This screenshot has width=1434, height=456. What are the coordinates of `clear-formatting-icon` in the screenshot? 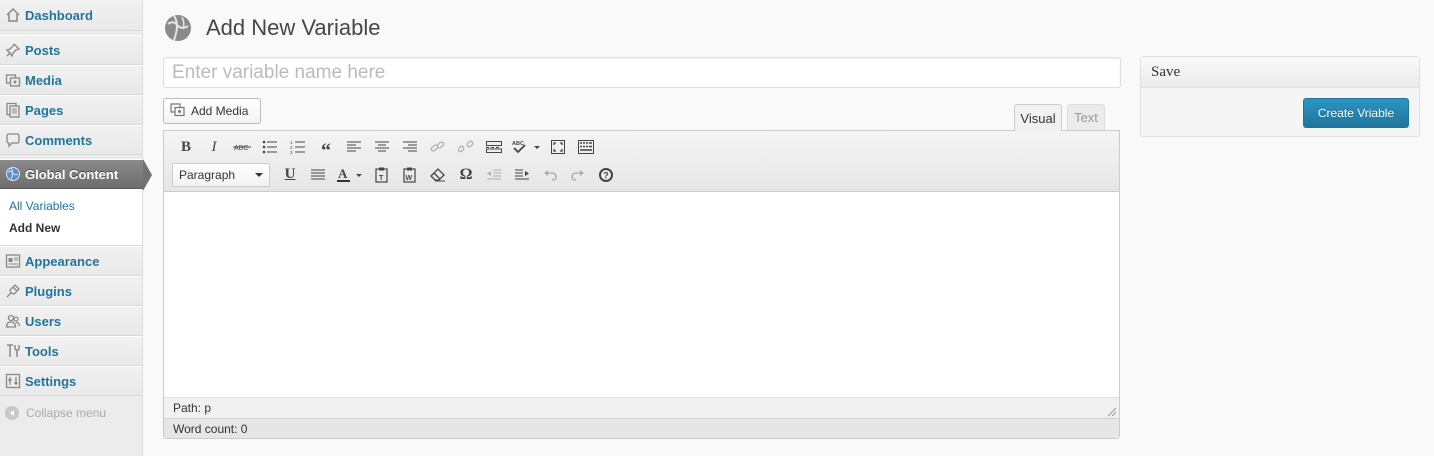 It's located at (438, 175).